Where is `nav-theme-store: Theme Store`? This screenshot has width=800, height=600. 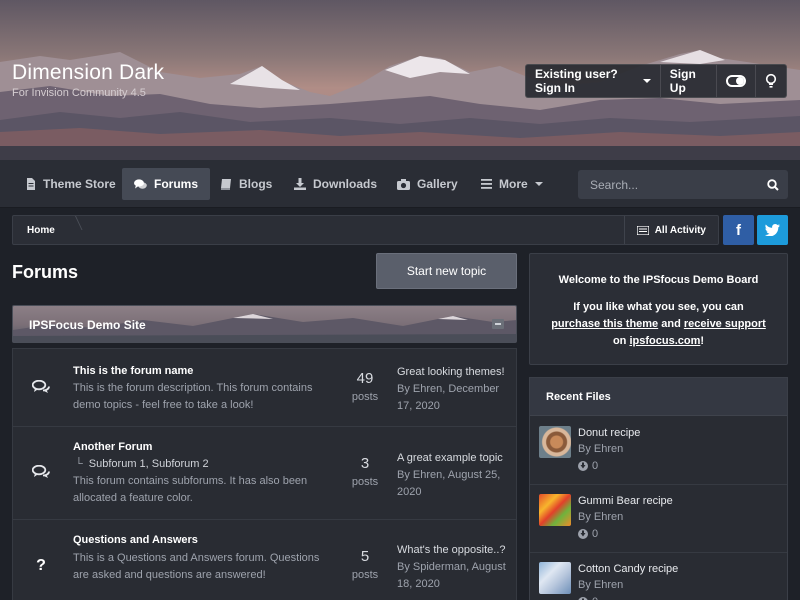 nav-theme-store: Theme Store is located at coordinates (71, 184).